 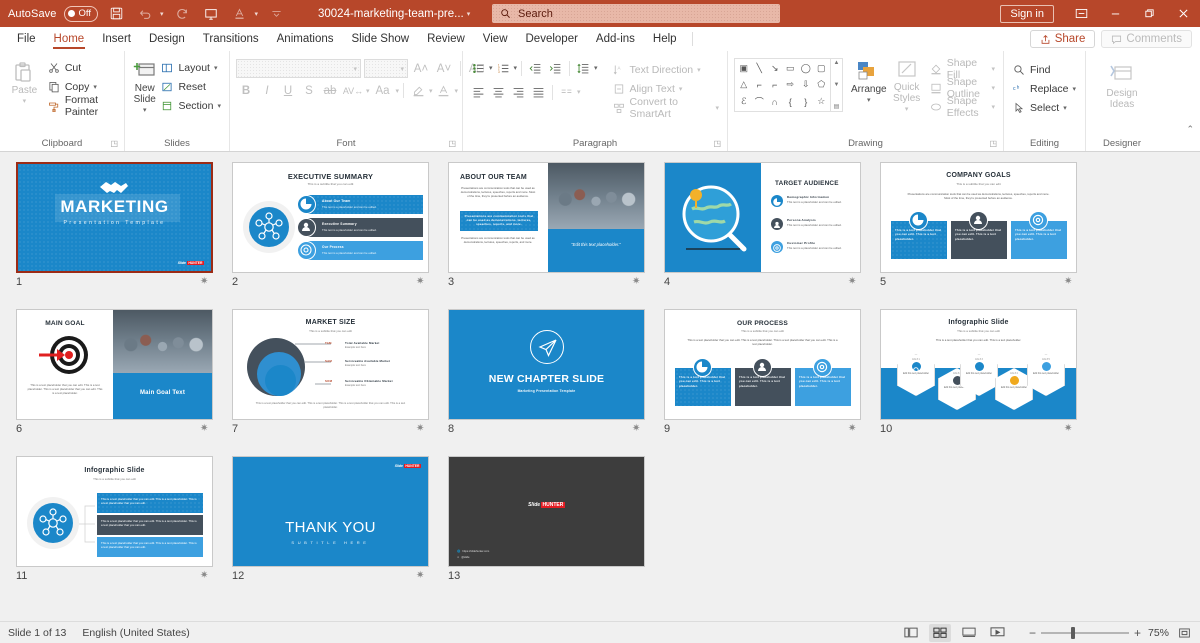 I want to click on start-presentation-icon, so click(x=211, y=14).